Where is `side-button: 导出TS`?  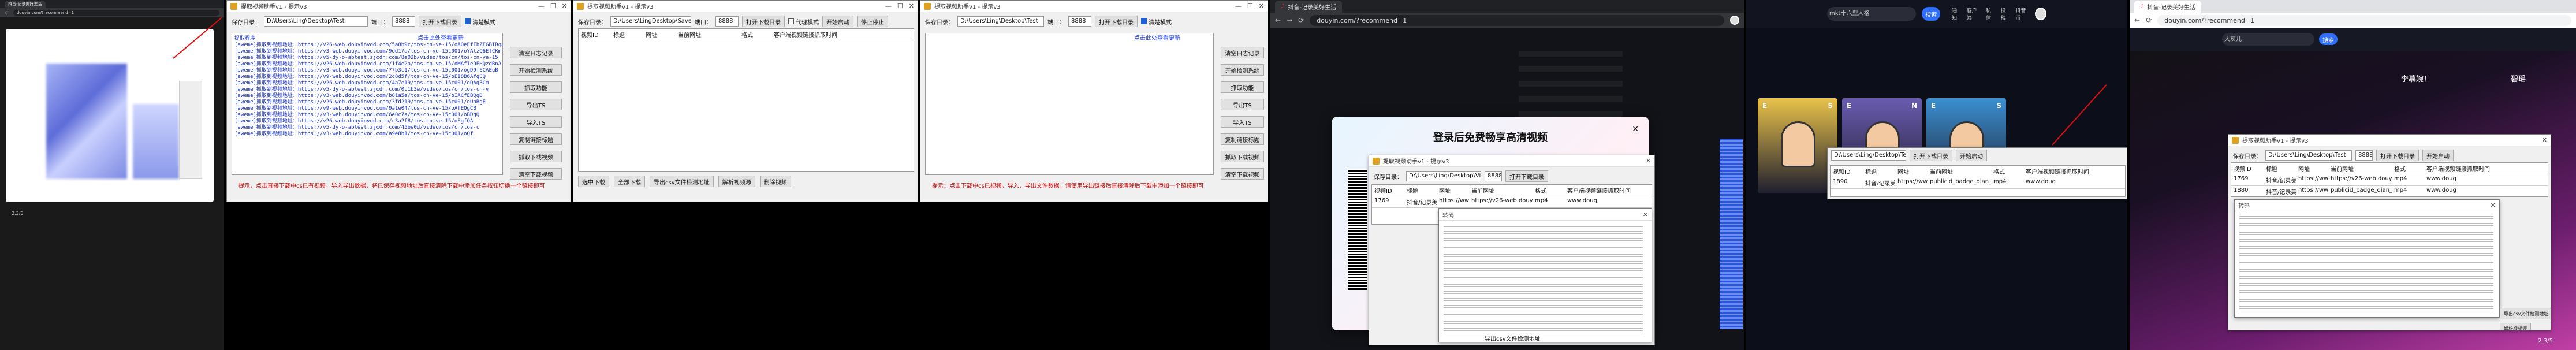
side-button: 导出TS is located at coordinates (536, 104).